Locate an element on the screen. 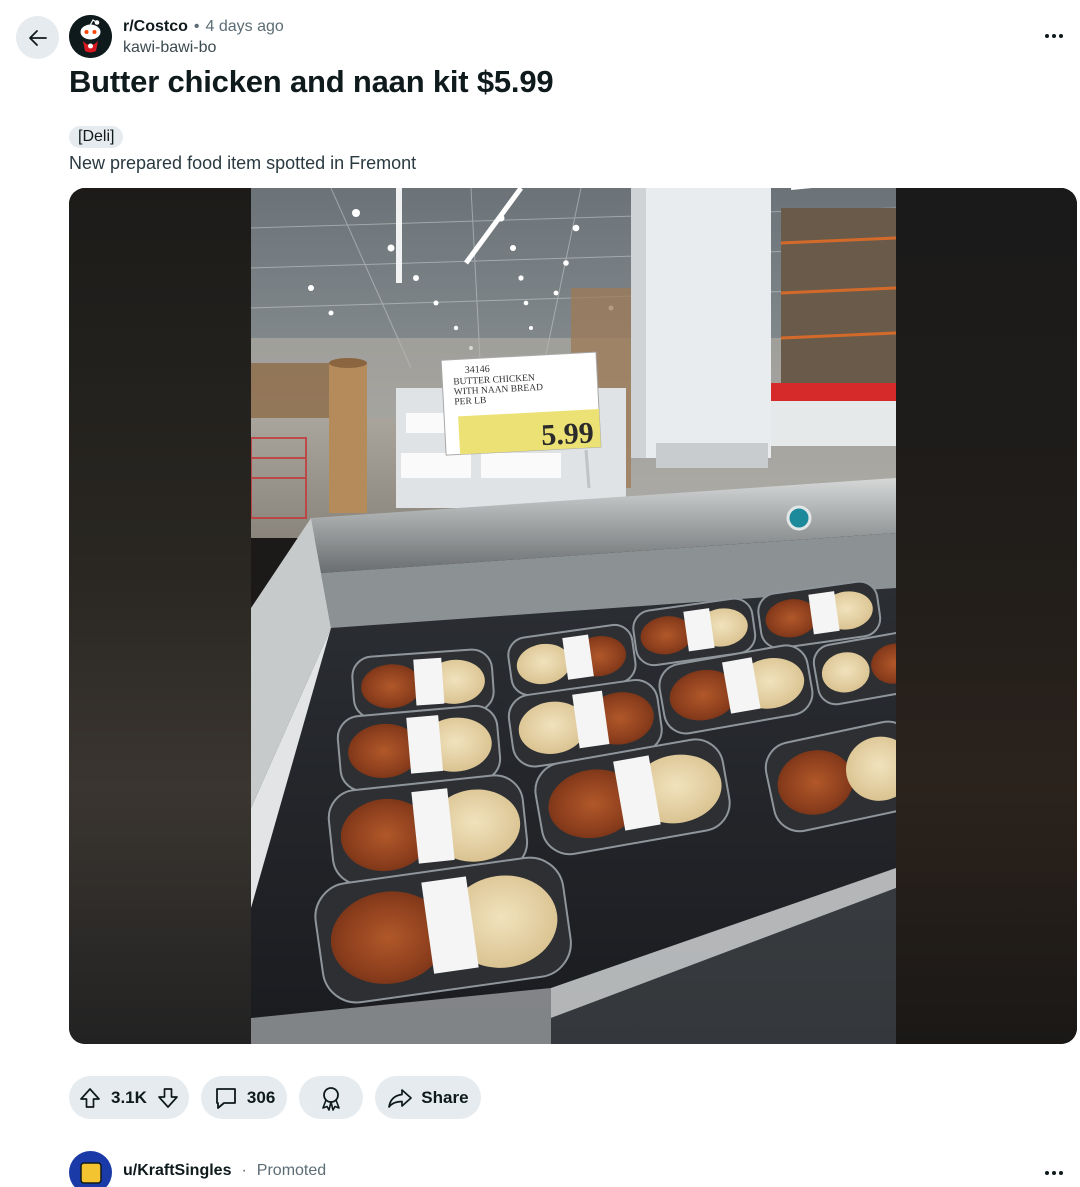 The width and height of the screenshot is (1080, 1187). vote-control: 3.1K is located at coordinates (129, 1097).